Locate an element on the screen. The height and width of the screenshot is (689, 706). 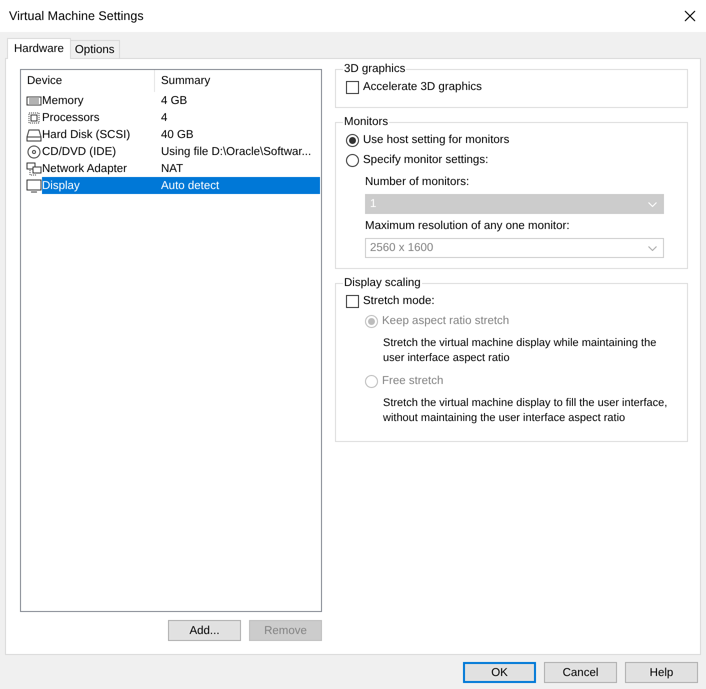
network-icon is located at coordinates (34, 169).